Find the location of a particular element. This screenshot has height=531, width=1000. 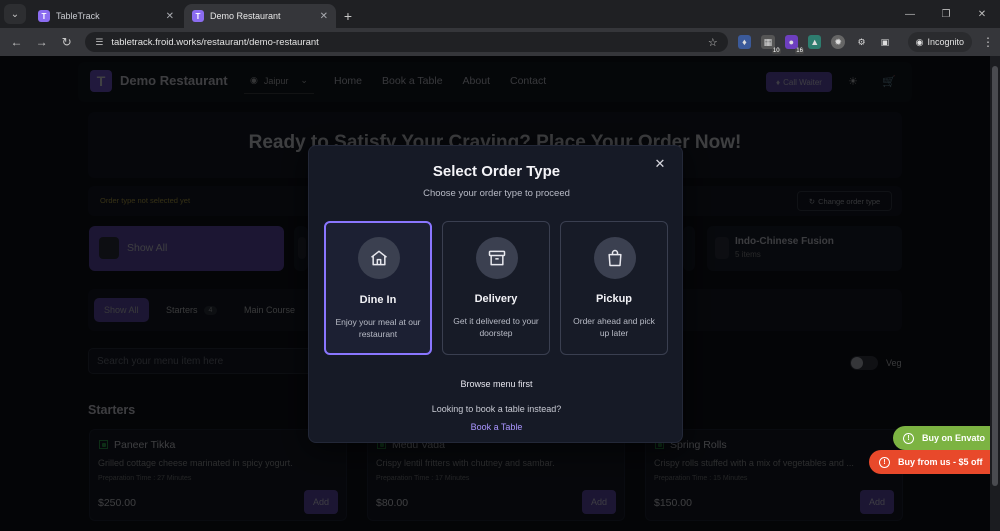

order-option-pickup: Pickup Order ahead and pick up later is located at coordinates (614, 288).